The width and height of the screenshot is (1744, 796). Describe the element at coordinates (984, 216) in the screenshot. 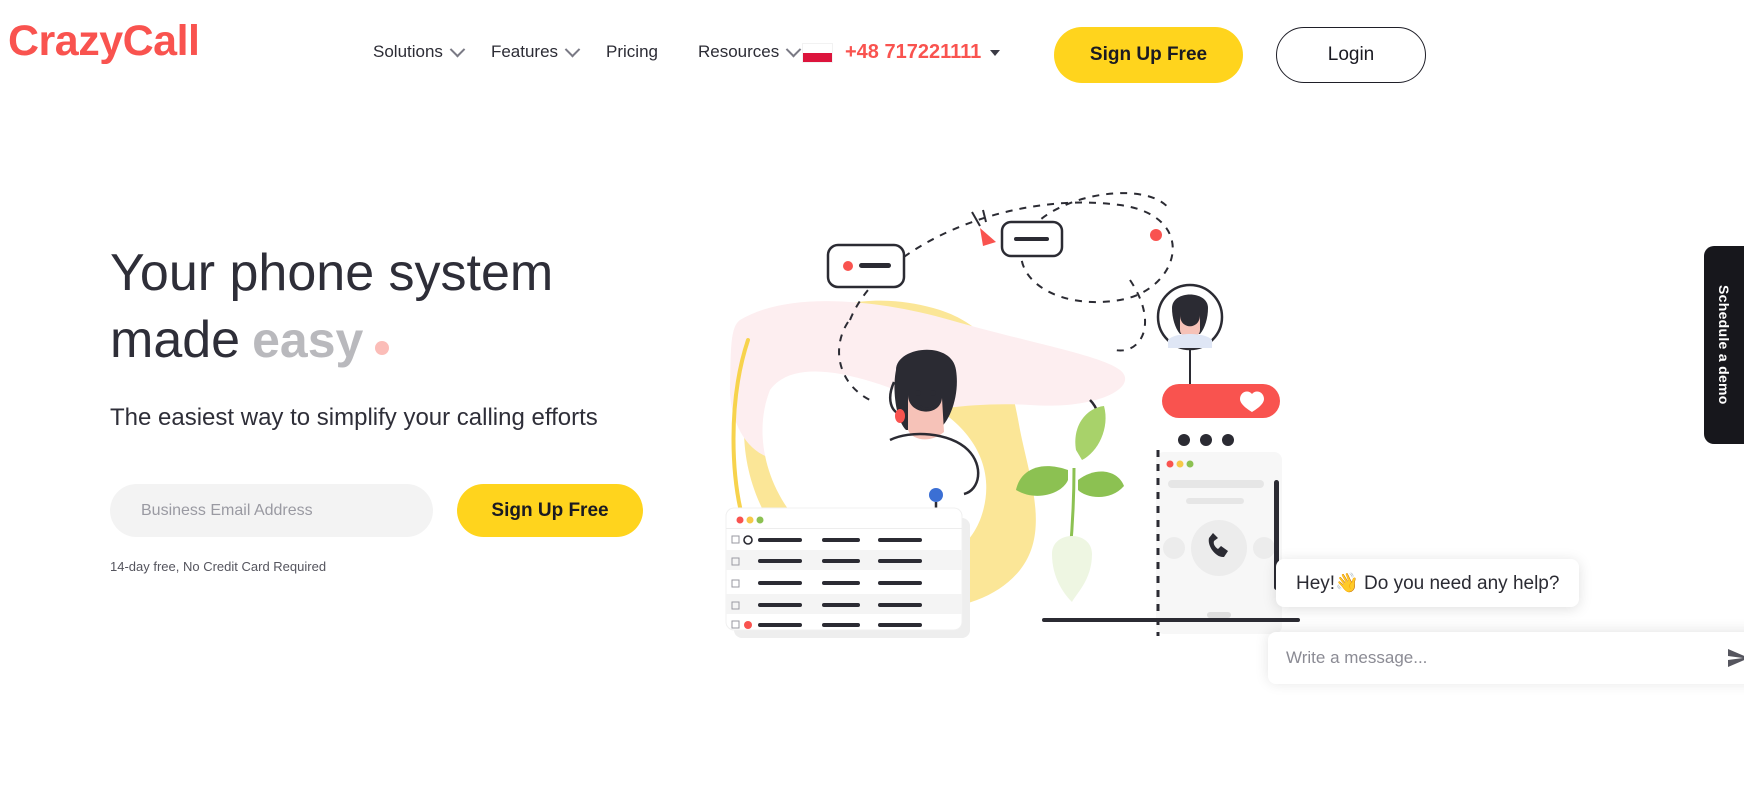

I see `spark-line` at that location.